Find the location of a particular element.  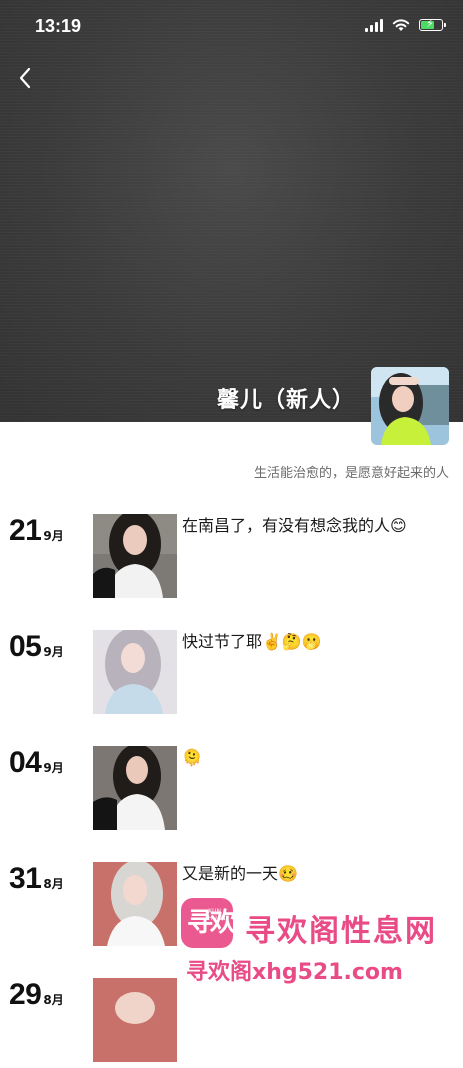

battery-charging-icon: ⚡ is located at coordinates (432, 24).